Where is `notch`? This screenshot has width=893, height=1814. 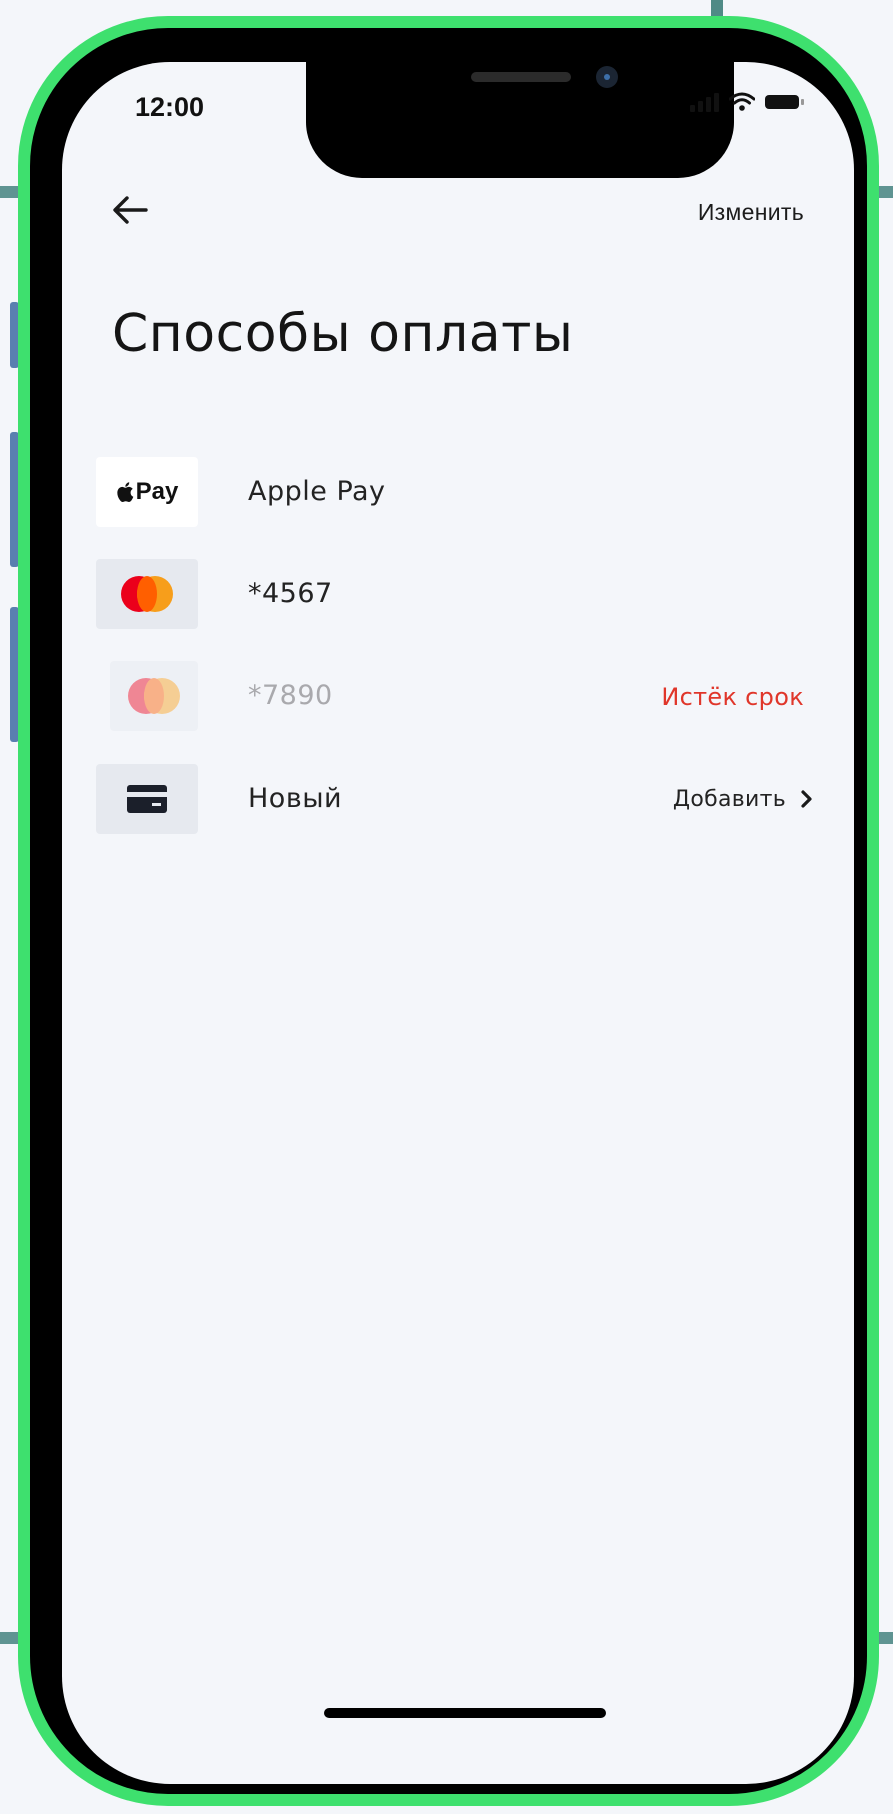
notch is located at coordinates (520, 120).